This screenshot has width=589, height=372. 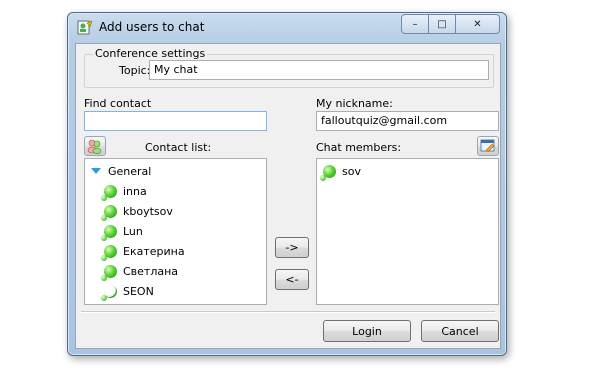 What do you see at coordinates (85, 27) in the screenshot?
I see `chat-app-icon` at bounding box center [85, 27].